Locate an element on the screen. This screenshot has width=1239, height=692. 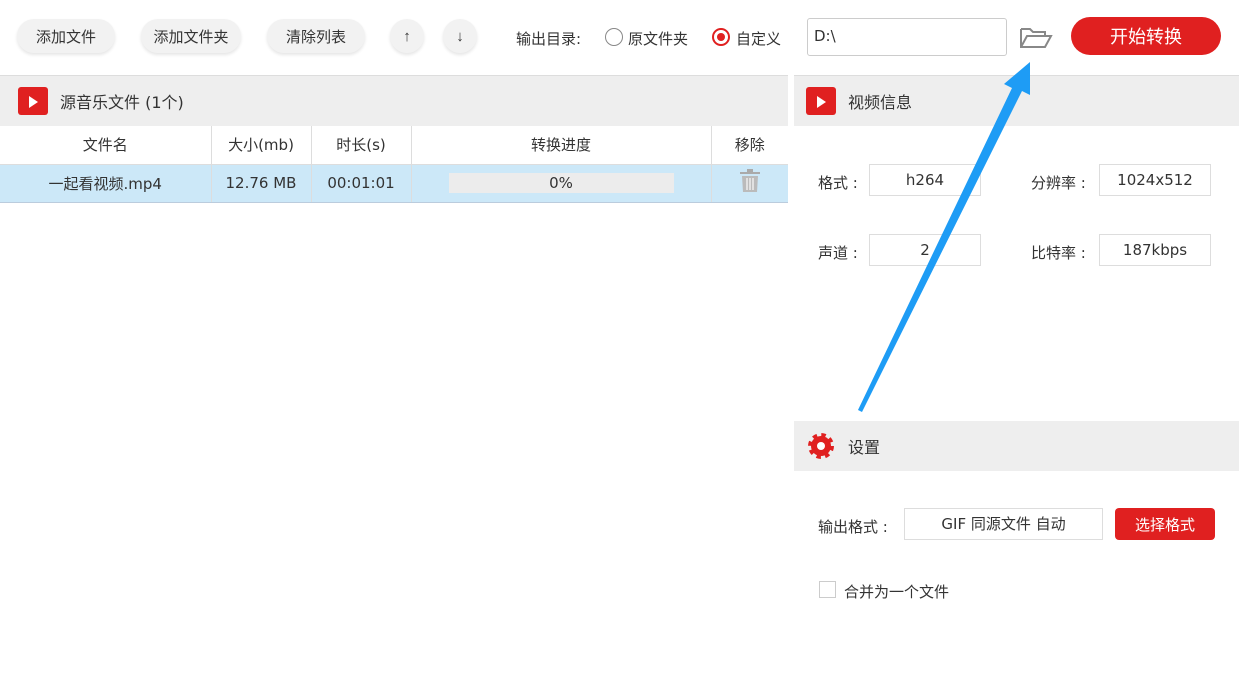
move-down-button: ↓ is located at coordinates (460, 36).